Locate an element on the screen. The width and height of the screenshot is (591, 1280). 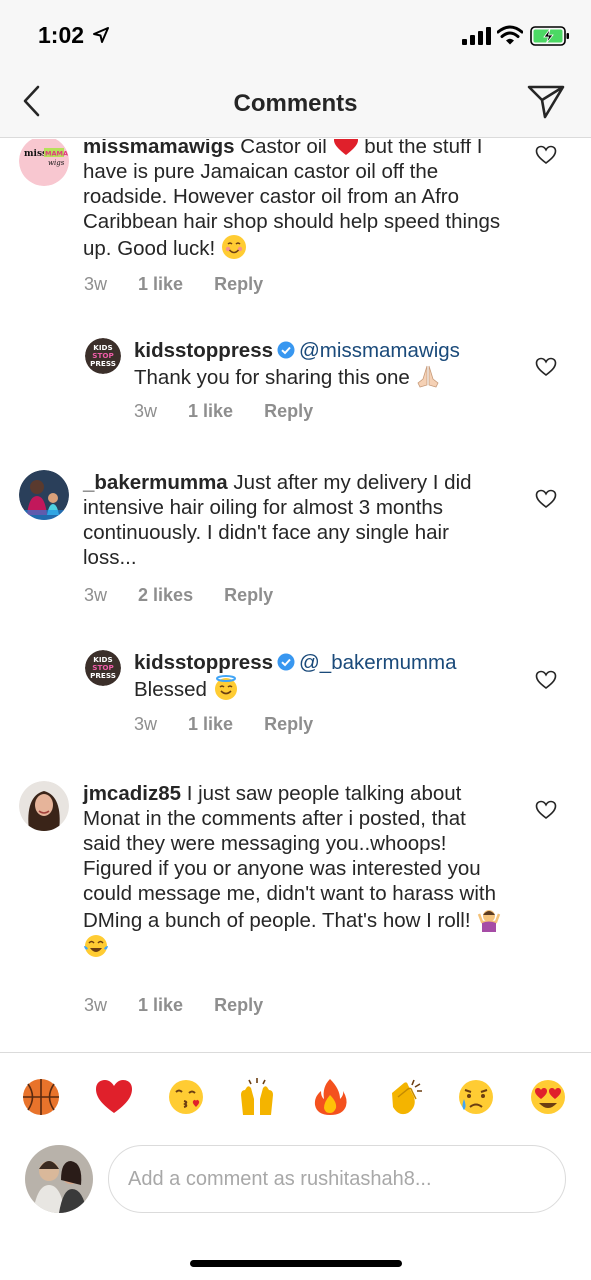
comment-meta: 3w 2 likes Reply is located at coordinates (191, 595).